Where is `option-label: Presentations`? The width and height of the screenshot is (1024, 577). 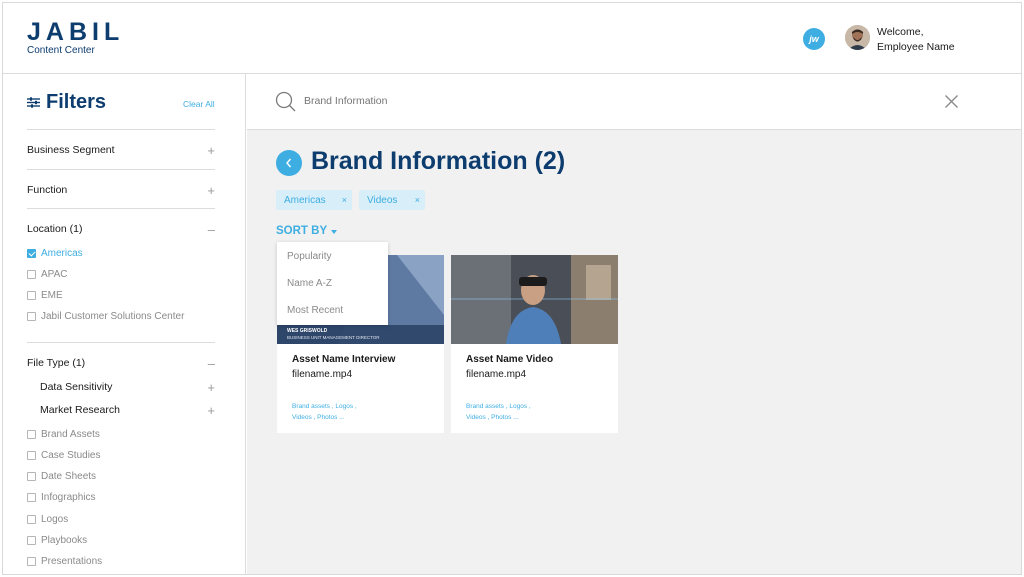
option-label: Presentations is located at coordinates (72, 561).